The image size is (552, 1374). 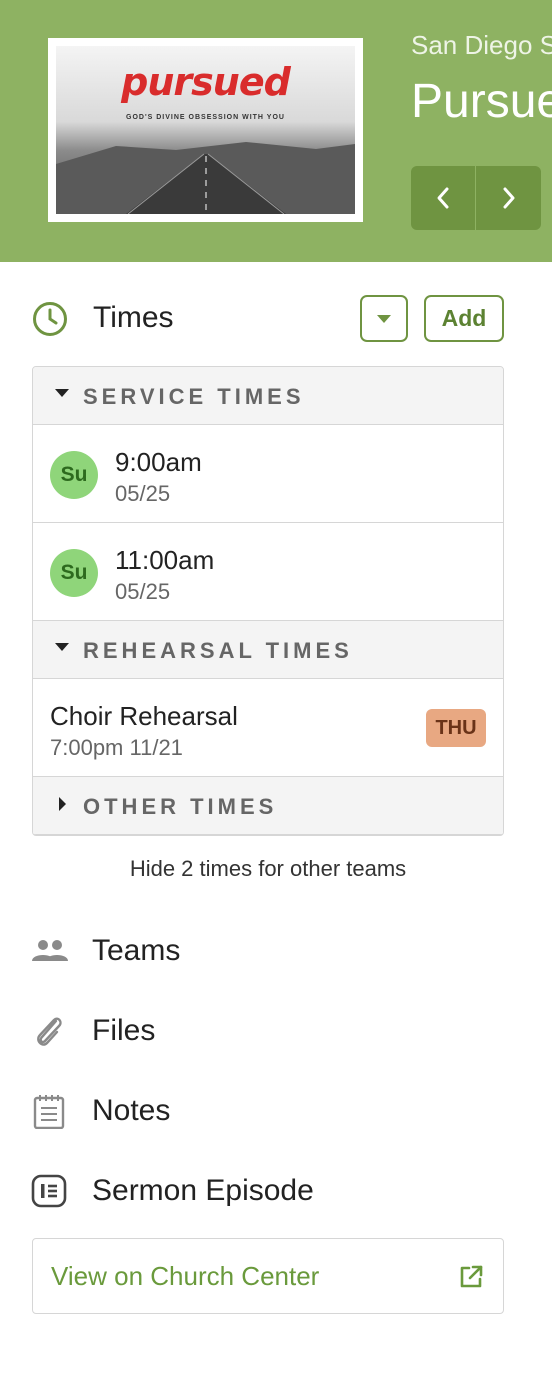 What do you see at coordinates (268, 319) in the screenshot?
I see `times-header: Times Add` at bounding box center [268, 319].